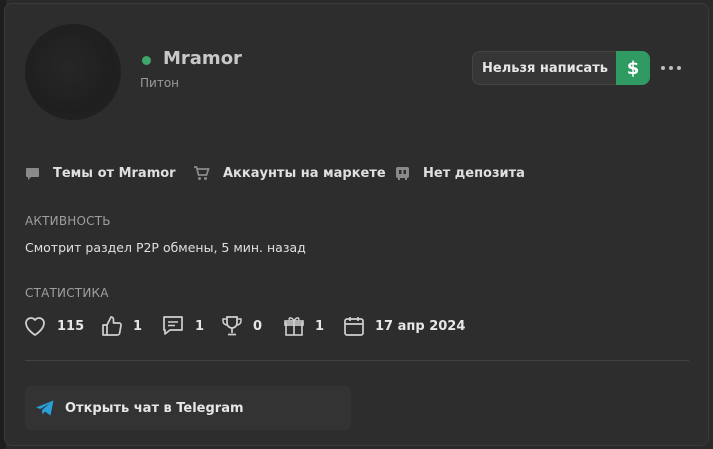  Describe the element at coordinates (32, 173) in the screenshot. I see `comment-icon` at that location.